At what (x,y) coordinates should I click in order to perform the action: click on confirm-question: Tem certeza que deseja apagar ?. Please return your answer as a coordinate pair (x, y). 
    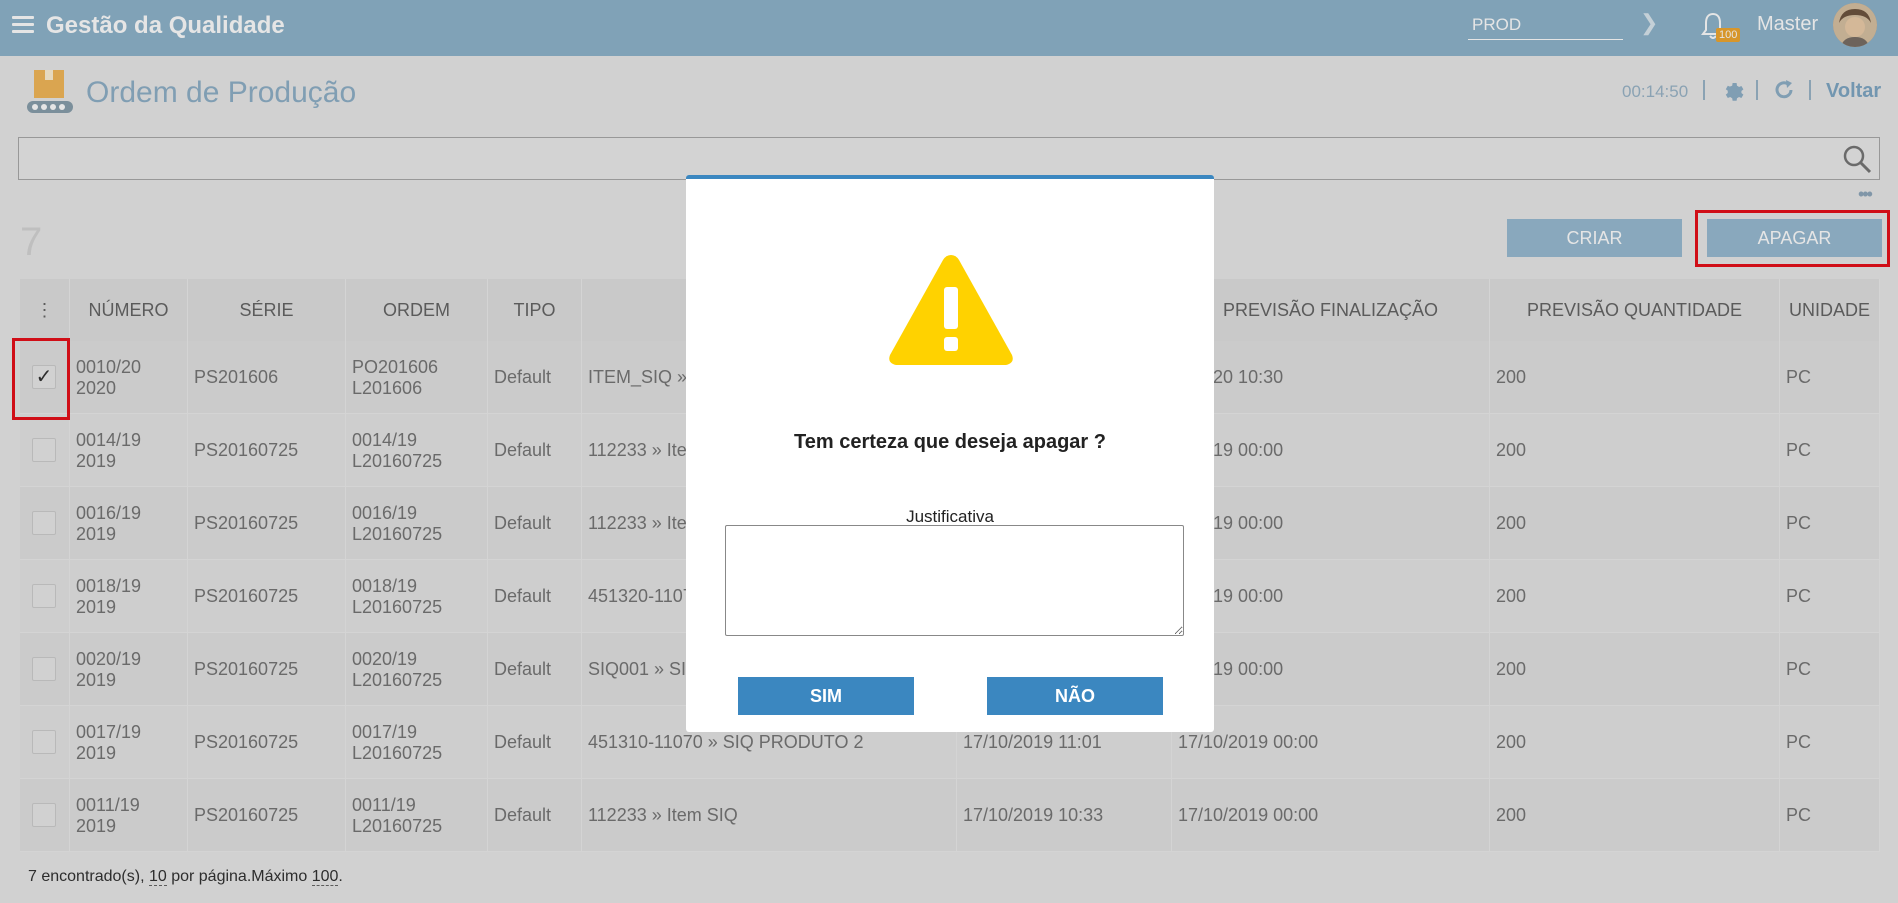
    Looking at the image, I should click on (950, 442).